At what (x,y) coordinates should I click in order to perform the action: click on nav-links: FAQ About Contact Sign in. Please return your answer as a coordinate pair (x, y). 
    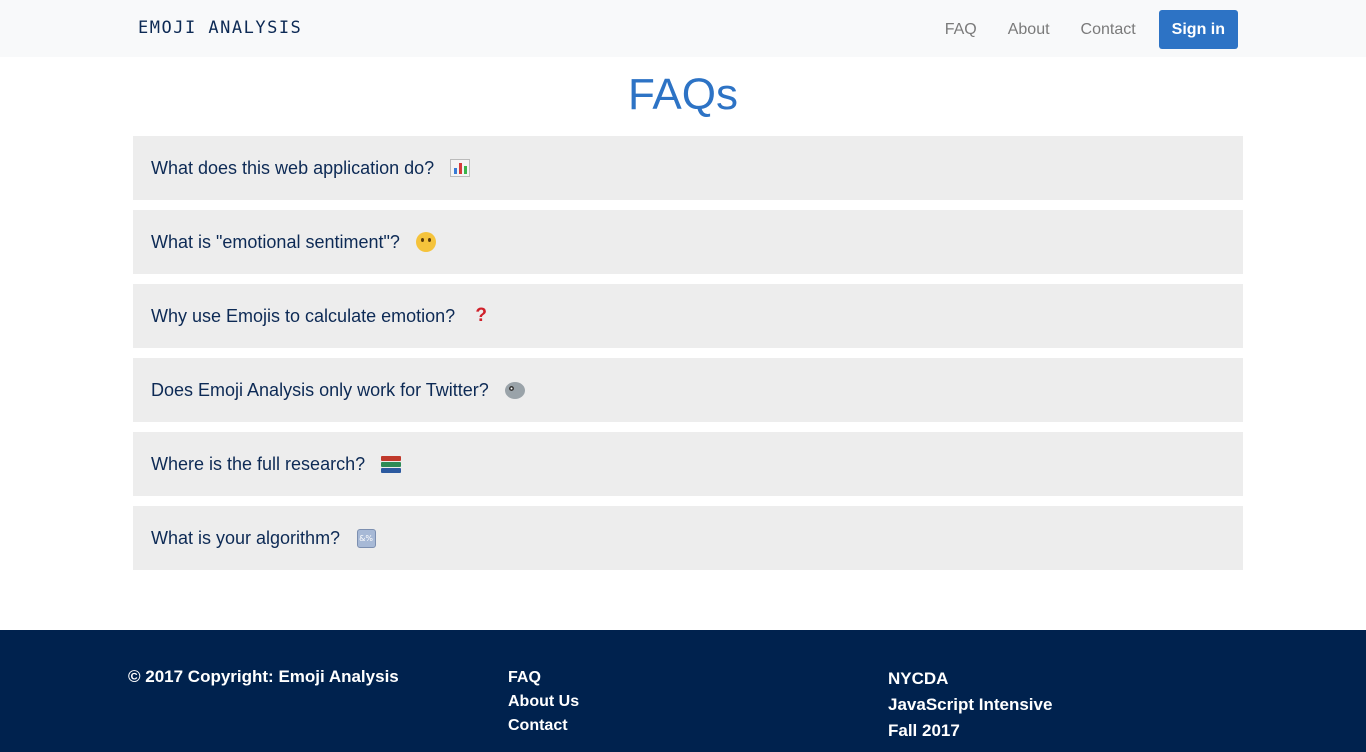
    Looking at the image, I should click on (1091, 29).